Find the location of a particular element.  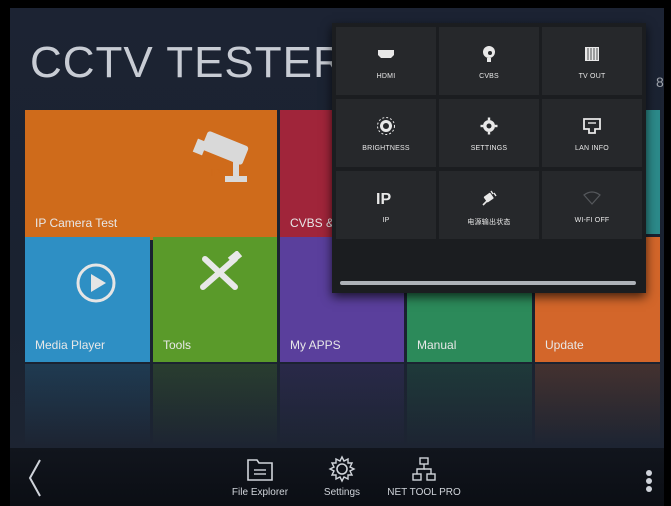

folder-icon is located at coordinates (260, 470).